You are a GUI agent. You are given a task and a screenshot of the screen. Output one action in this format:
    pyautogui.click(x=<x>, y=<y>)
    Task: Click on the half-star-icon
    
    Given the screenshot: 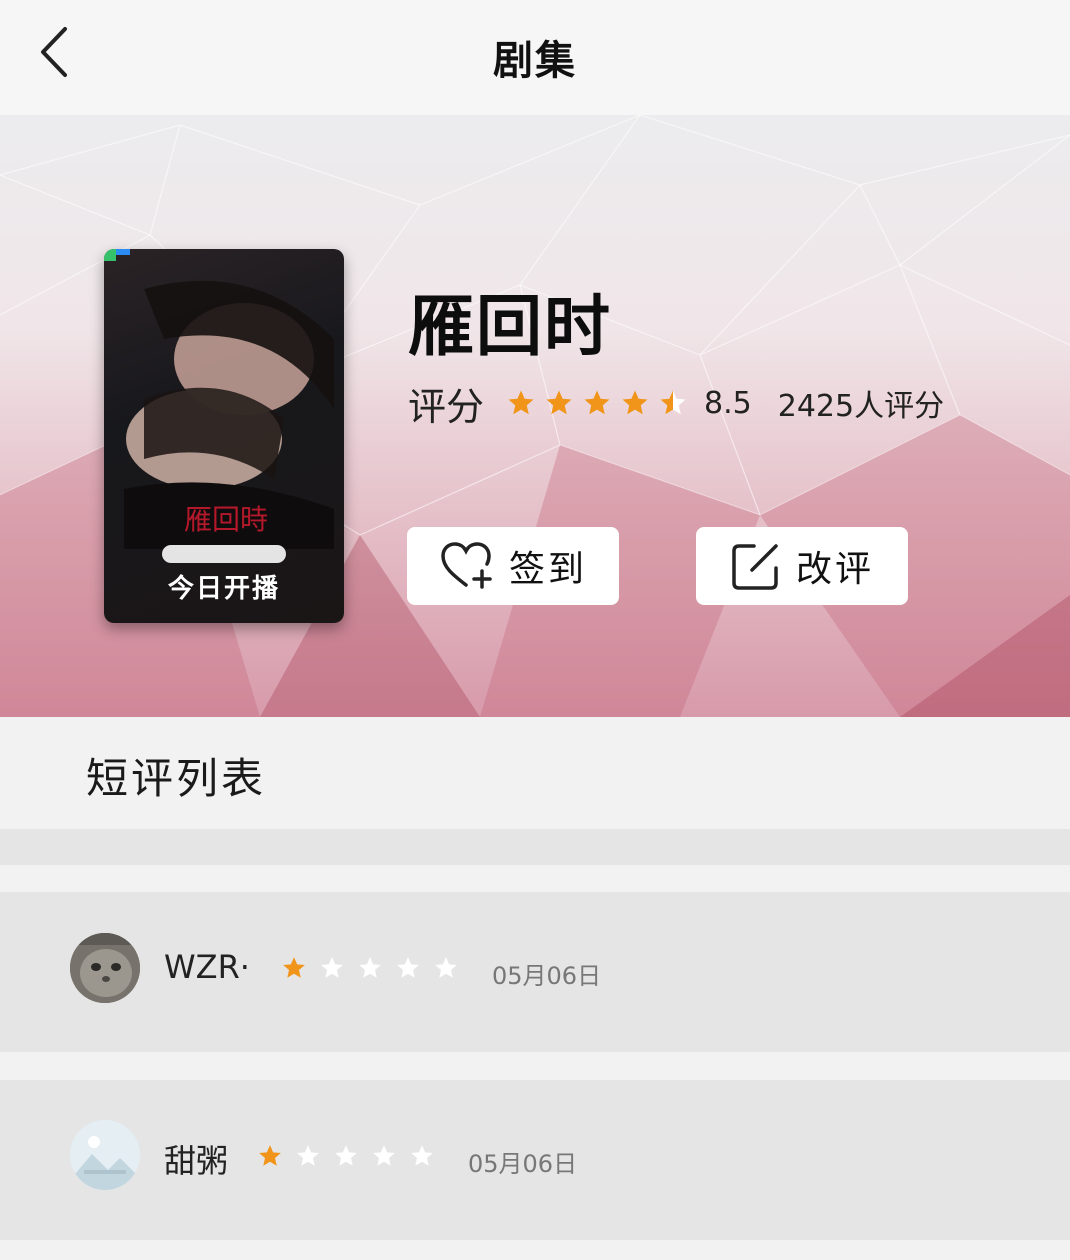 What is the action you would take?
    pyautogui.click(x=673, y=402)
    